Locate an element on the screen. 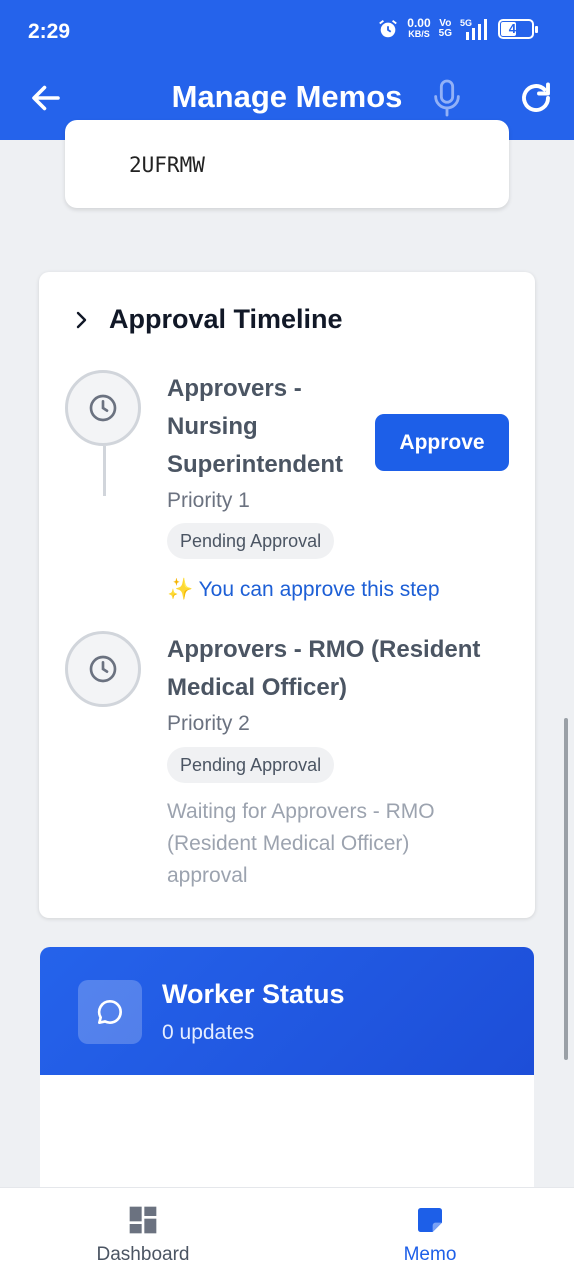 The image size is (574, 1280). approve-button: Approve is located at coordinates (442, 442).